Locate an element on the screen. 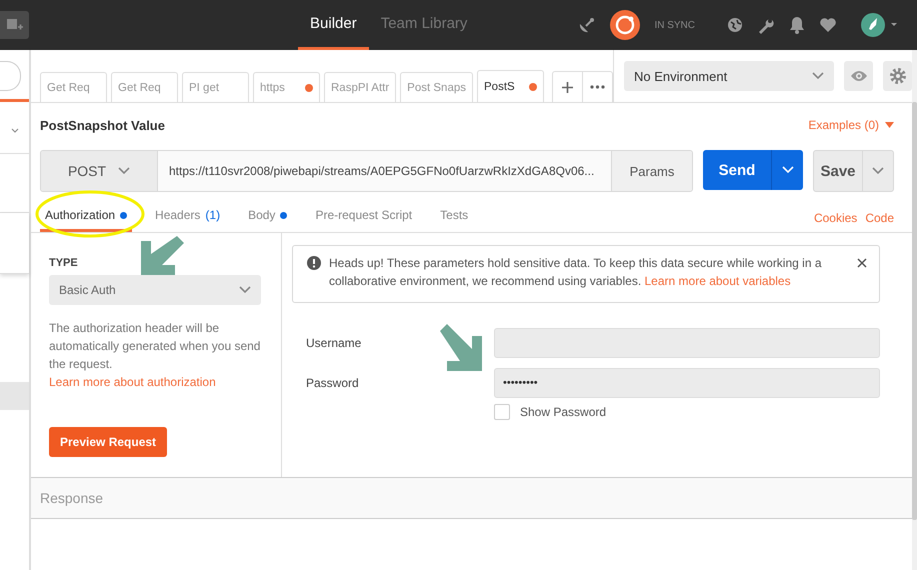 Image resolution: width=917 pixels, height=570 pixels. link: Code is located at coordinates (879, 218).